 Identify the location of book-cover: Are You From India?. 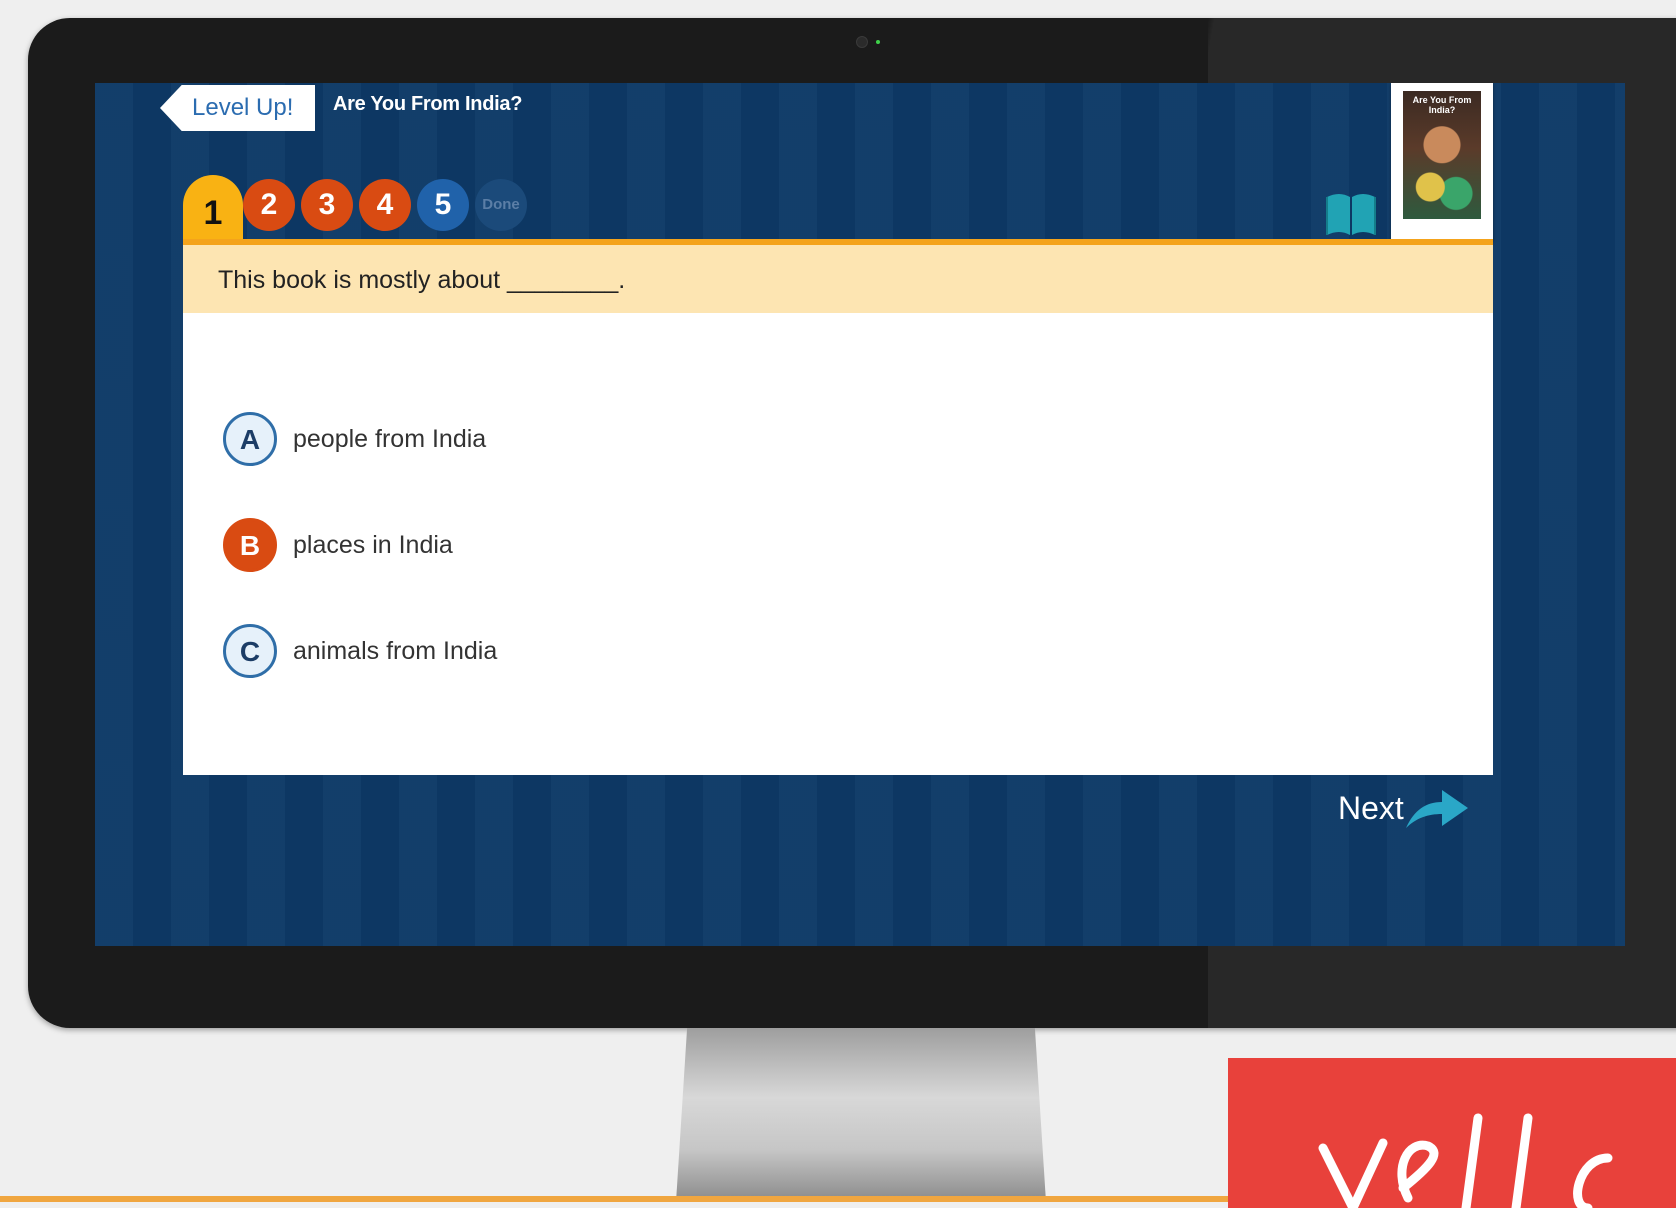
(1442, 162).